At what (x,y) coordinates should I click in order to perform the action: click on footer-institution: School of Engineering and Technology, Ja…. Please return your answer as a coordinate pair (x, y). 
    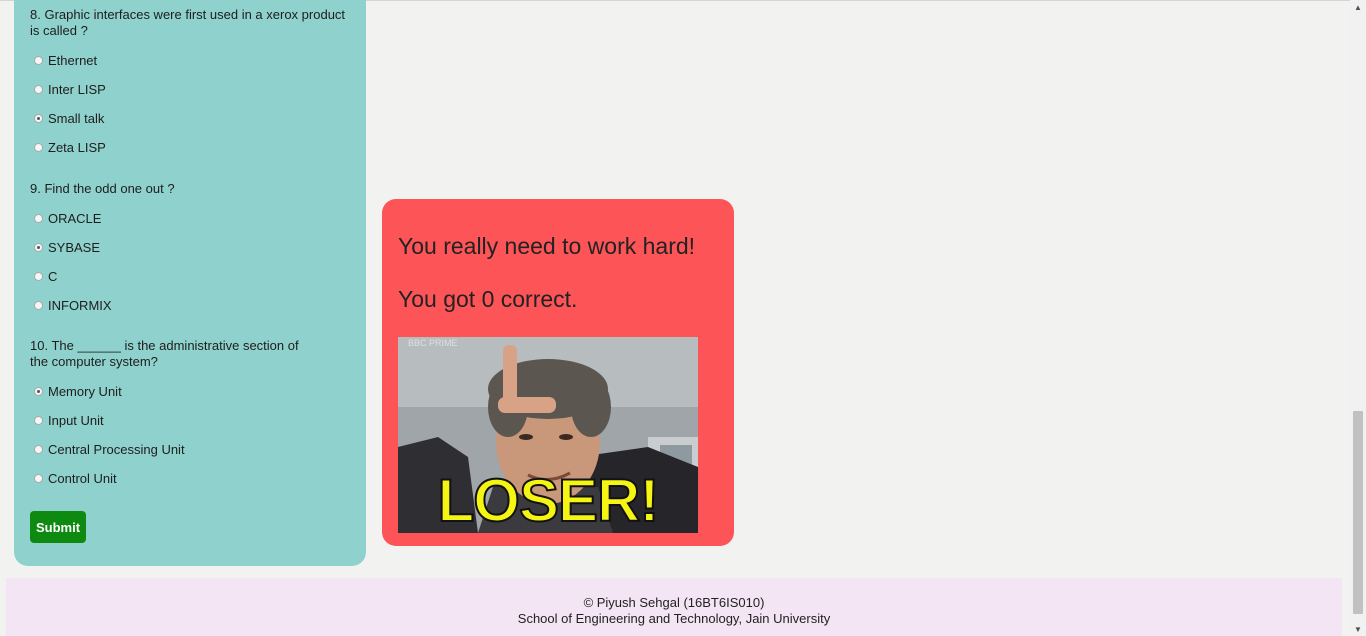
    Looking at the image, I should click on (674, 618).